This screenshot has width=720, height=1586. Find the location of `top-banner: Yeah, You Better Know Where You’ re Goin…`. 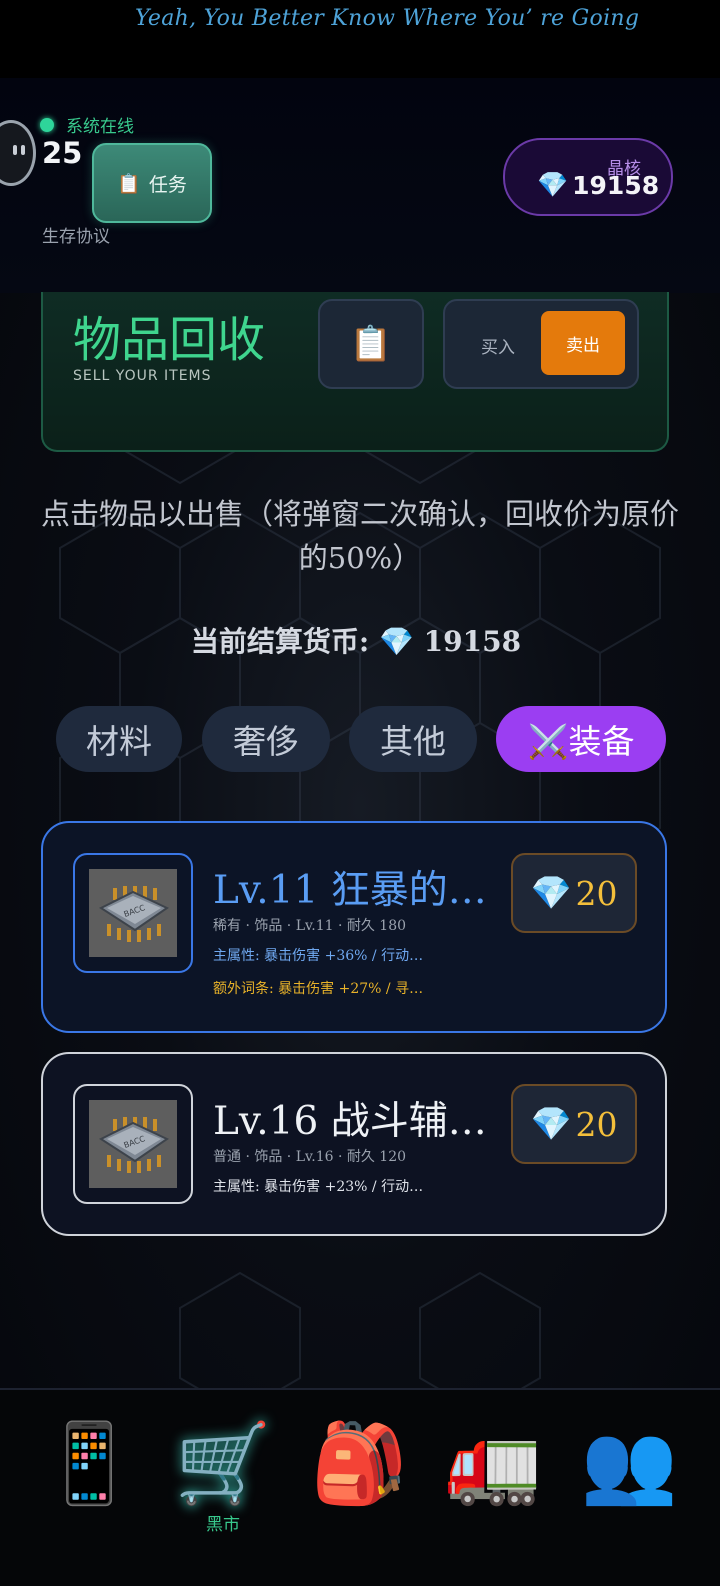

top-banner: Yeah, You Better Know Where You’ re Goin… is located at coordinates (360, 39).